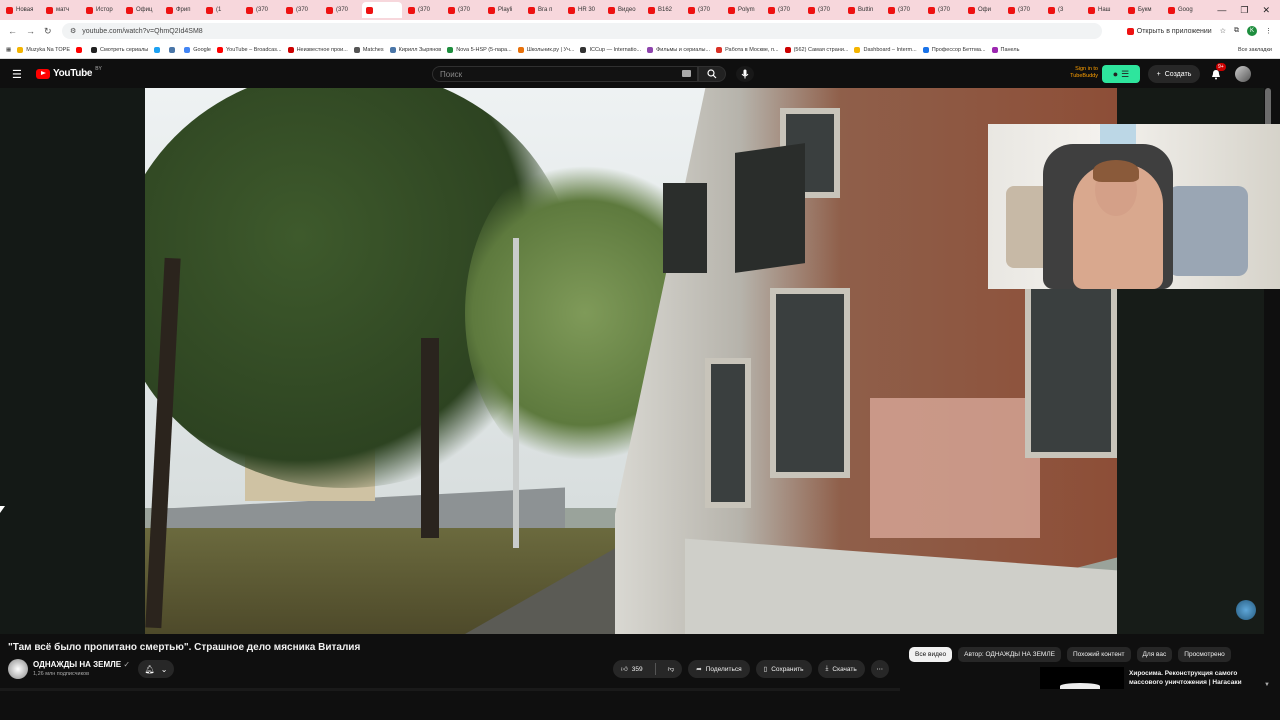  I want to click on subscription-bell-button: 🔔︎ ⌄, so click(156, 669).